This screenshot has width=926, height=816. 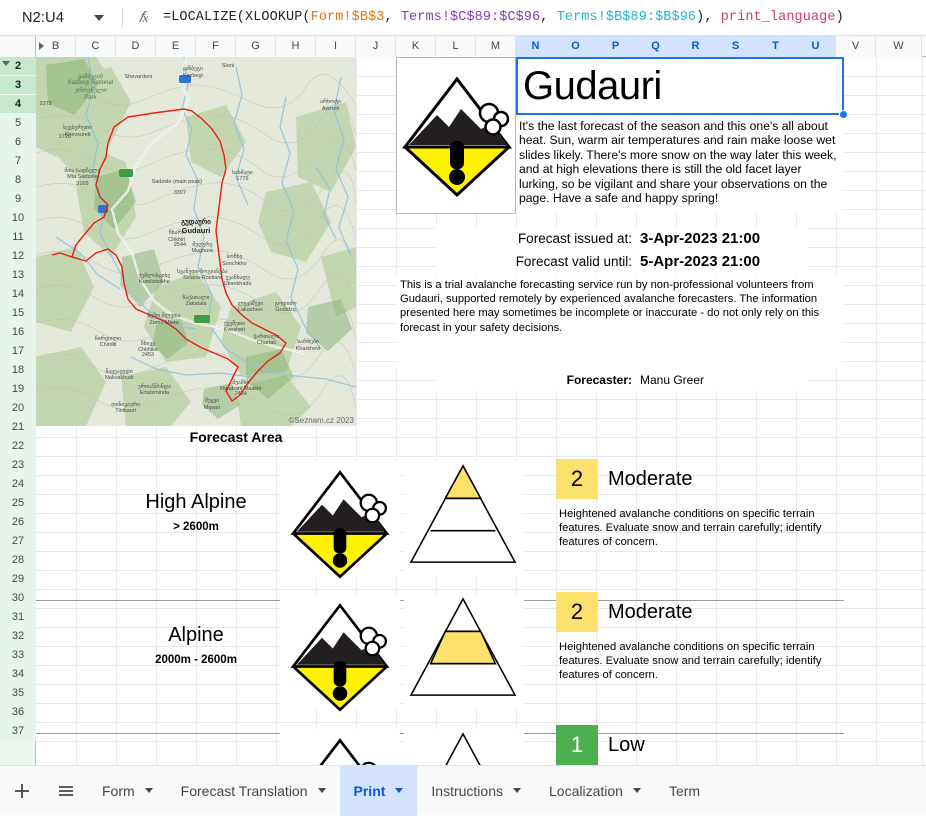 What do you see at coordinates (18, 161) in the screenshot?
I see `row-header-7: 7` at bounding box center [18, 161].